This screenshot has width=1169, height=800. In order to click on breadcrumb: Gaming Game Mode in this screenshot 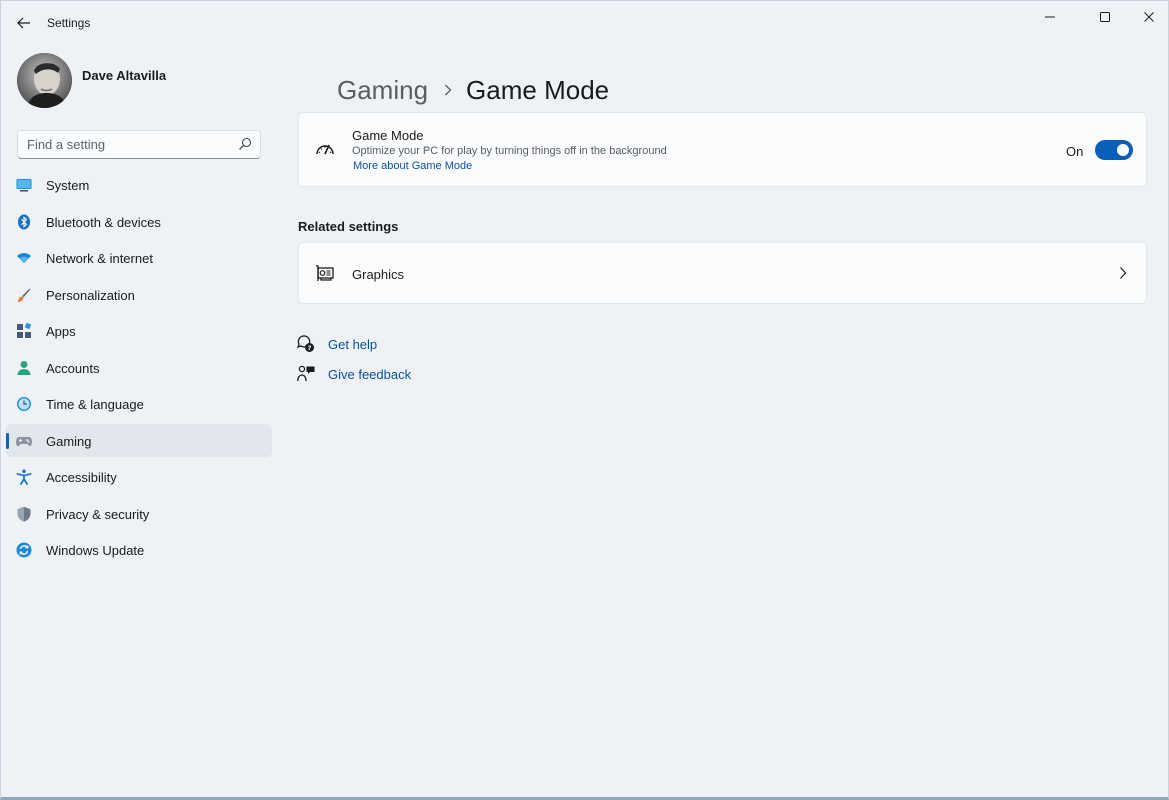, I will do `click(473, 90)`.